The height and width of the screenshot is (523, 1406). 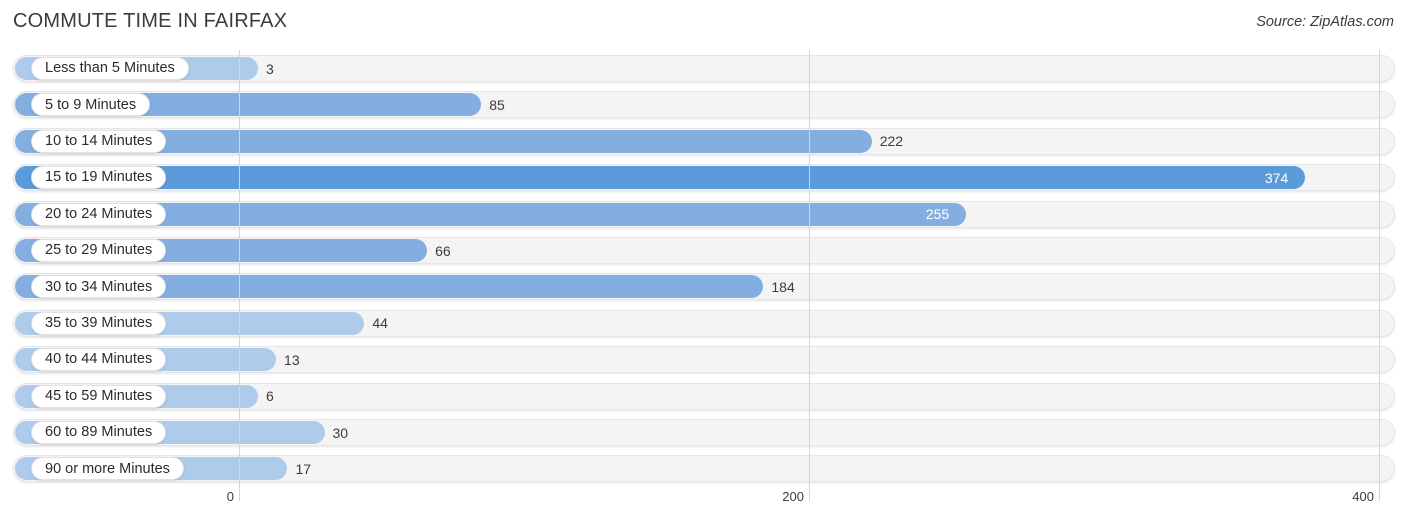 I want to click on category-label: 30 to 34 Minutes, so click(x=99, y=286).